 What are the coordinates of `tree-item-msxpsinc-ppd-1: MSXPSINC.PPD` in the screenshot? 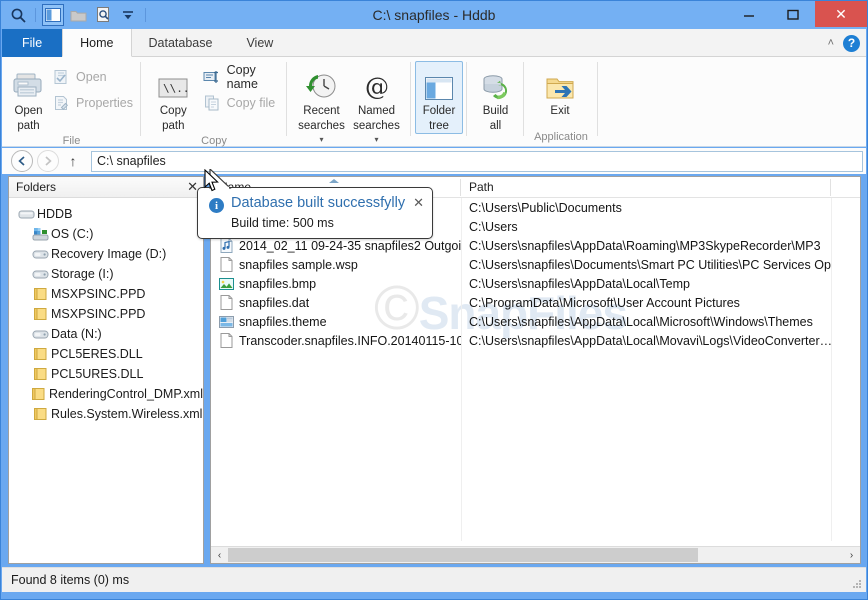 It's located at (109, 294).